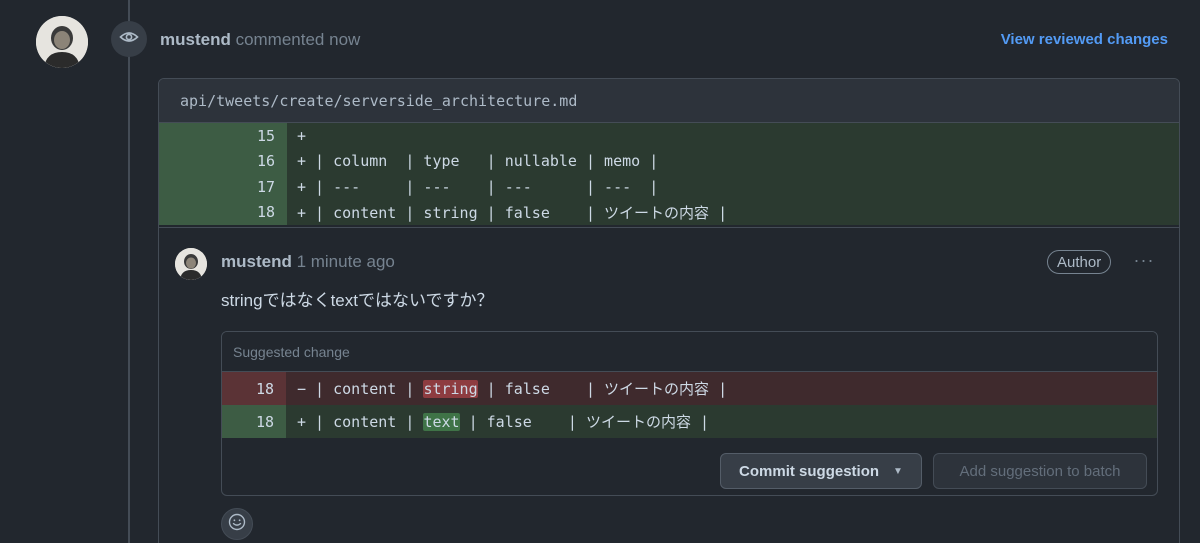 The image size is (1200, 543). Describe the element at coordinates (343, 261) in the screenshot. I see `comment-timestamp: 1 minute ago` at that location.